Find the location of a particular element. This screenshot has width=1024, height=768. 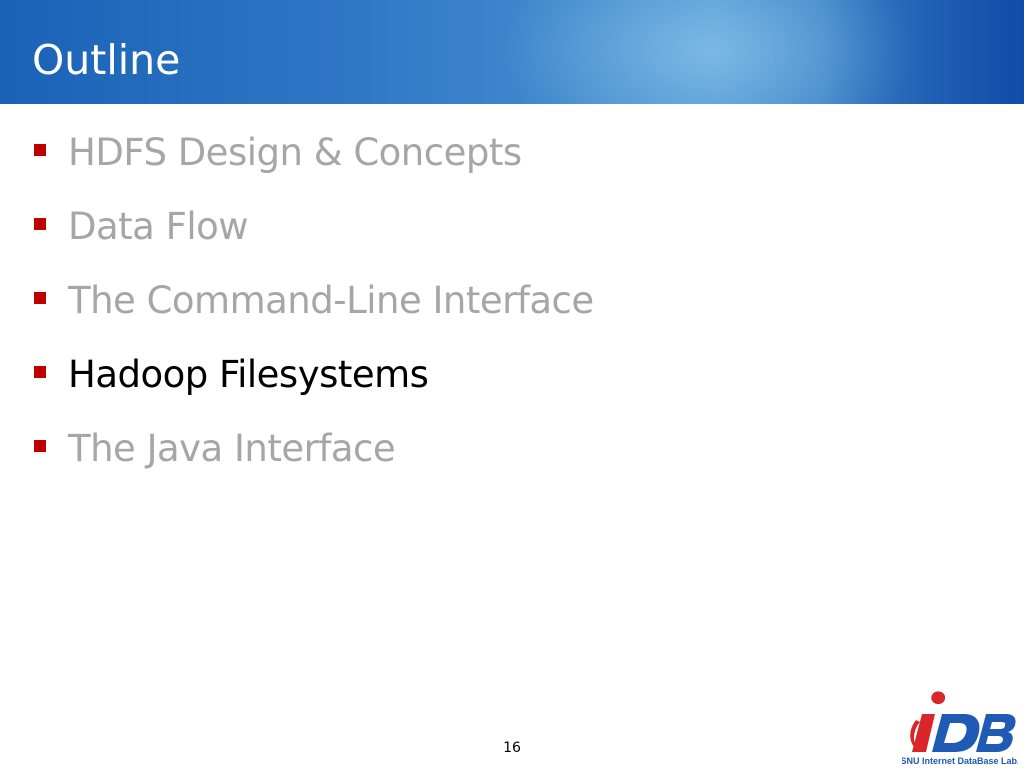

outline-item-hadoop-filesystems: Hadoop Filesystems is located at coordinates (512, 376).